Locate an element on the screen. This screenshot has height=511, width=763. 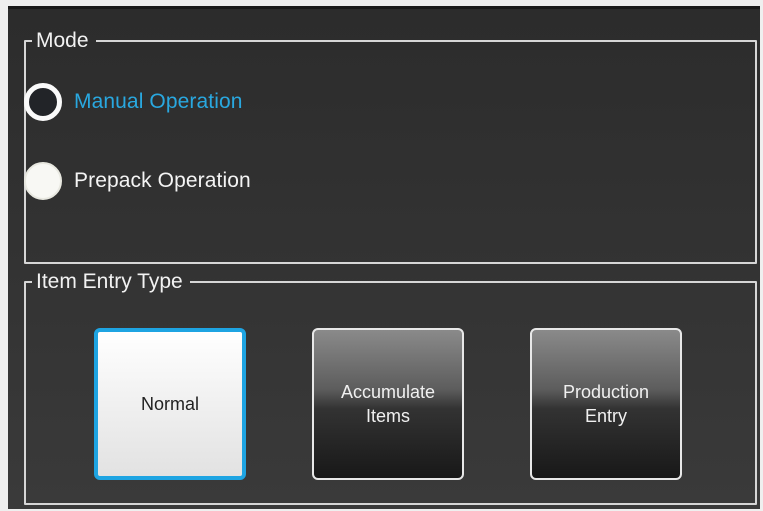
normal-button-label: Normal is located at coordinates (169, 404).